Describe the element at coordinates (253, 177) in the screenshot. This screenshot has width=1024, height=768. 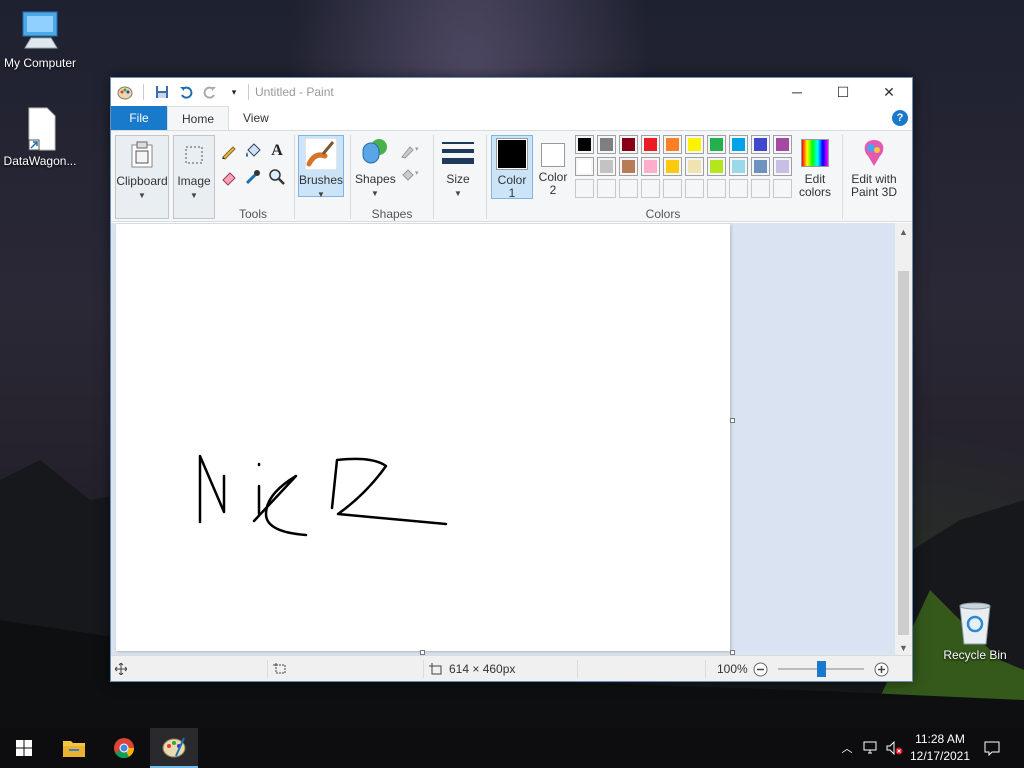
I see `tools-group: Tools` at that location.